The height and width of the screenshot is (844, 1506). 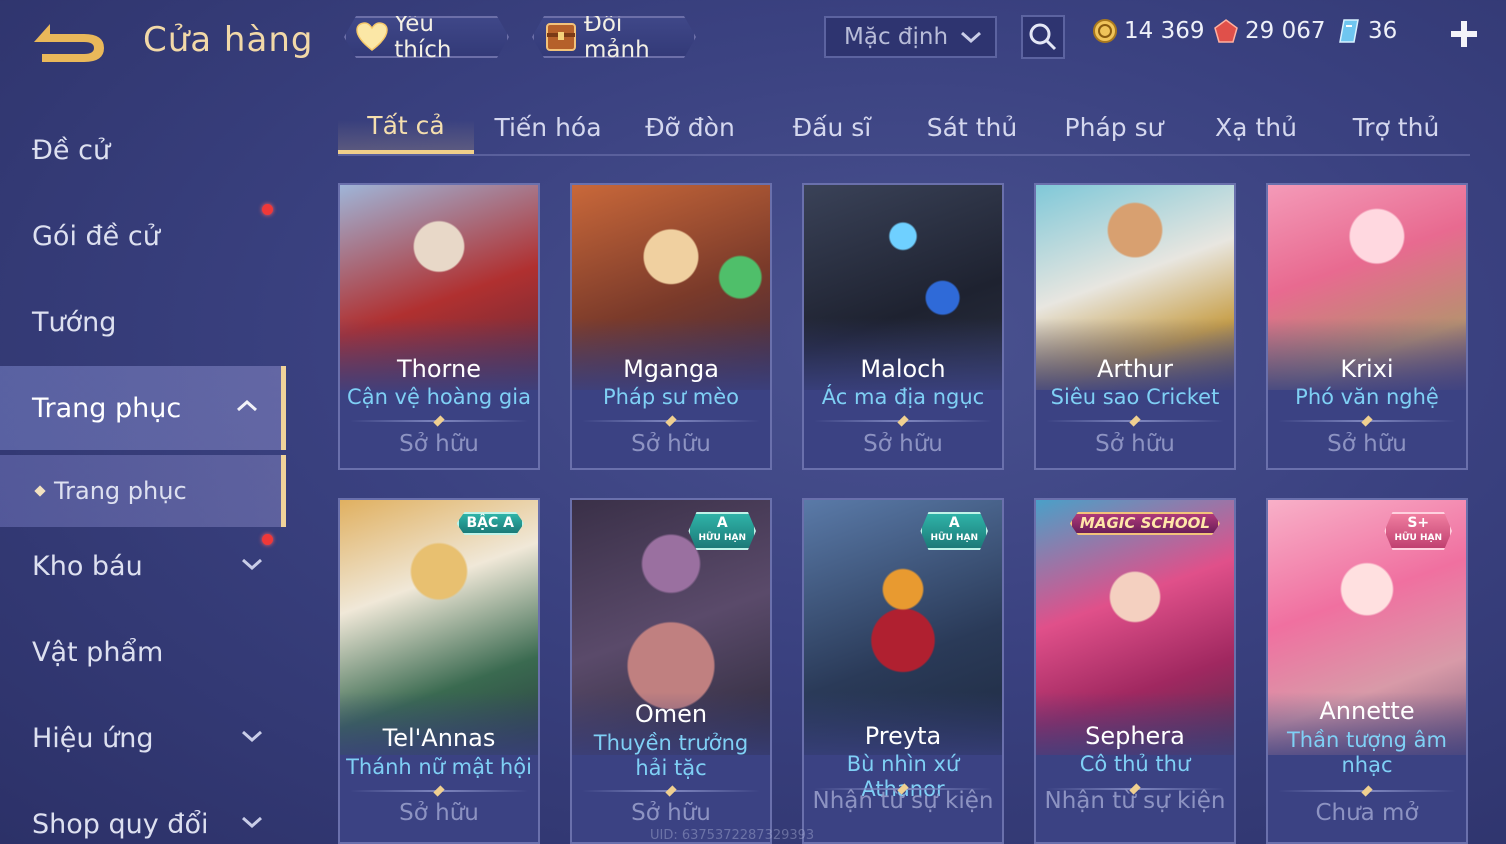 What do you see at coordinates (1105, 31) in the screenshot?
I see `gold-coin-icon` at bounding box center [1105, 31].